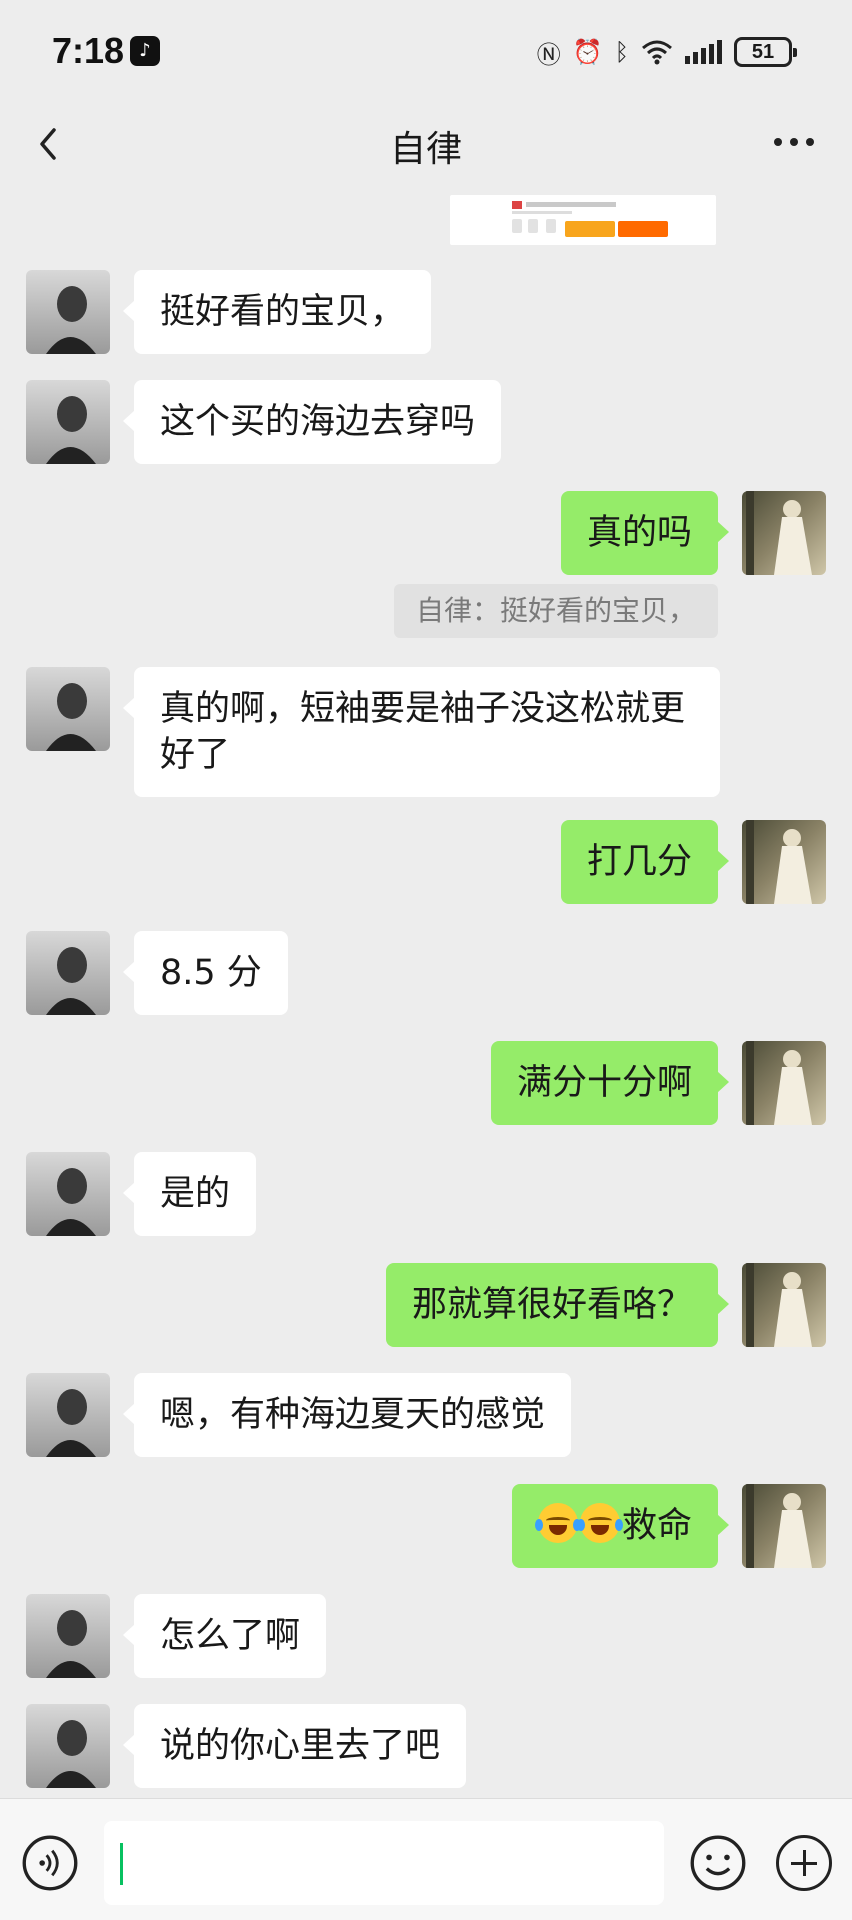 The height and width of the screenshot is (1920, 852). I want to click on tiktok-icon: ♪, so click(145, 51).